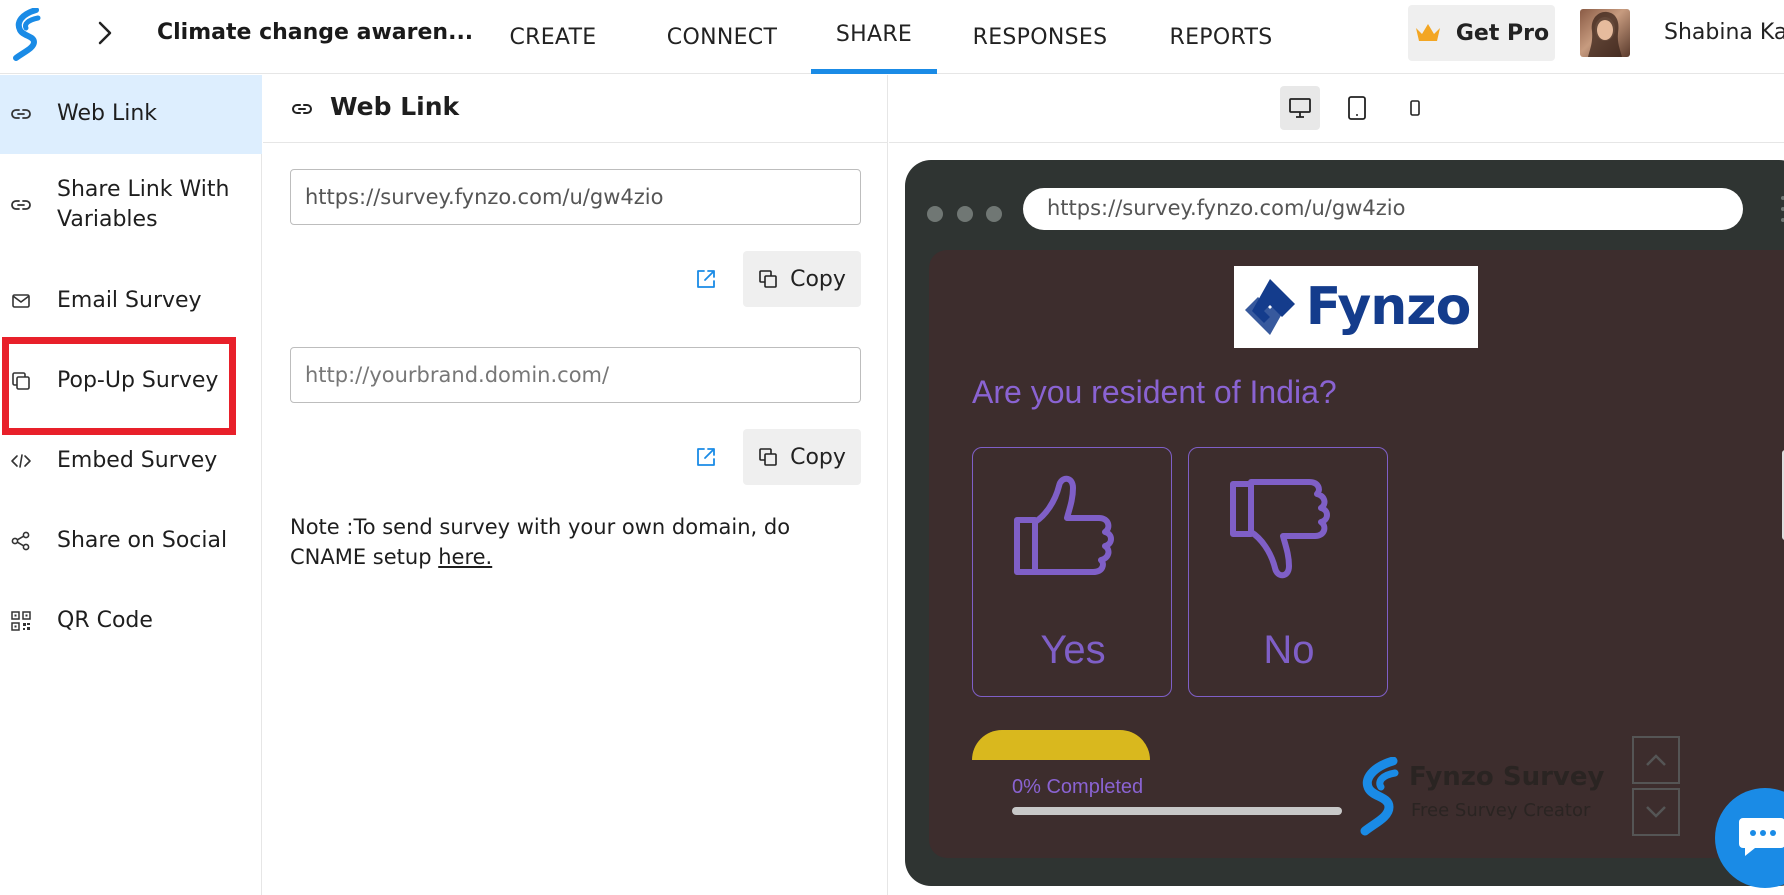  I want to click on desktop-view-button, so click(1300, 108).